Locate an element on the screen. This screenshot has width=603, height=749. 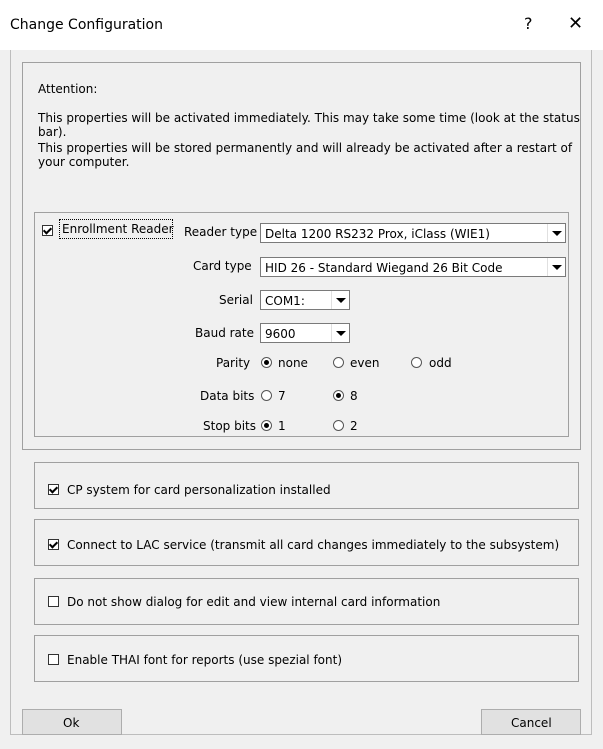
stop-bits-label: Stop bits is located at coordinates (230, 426).